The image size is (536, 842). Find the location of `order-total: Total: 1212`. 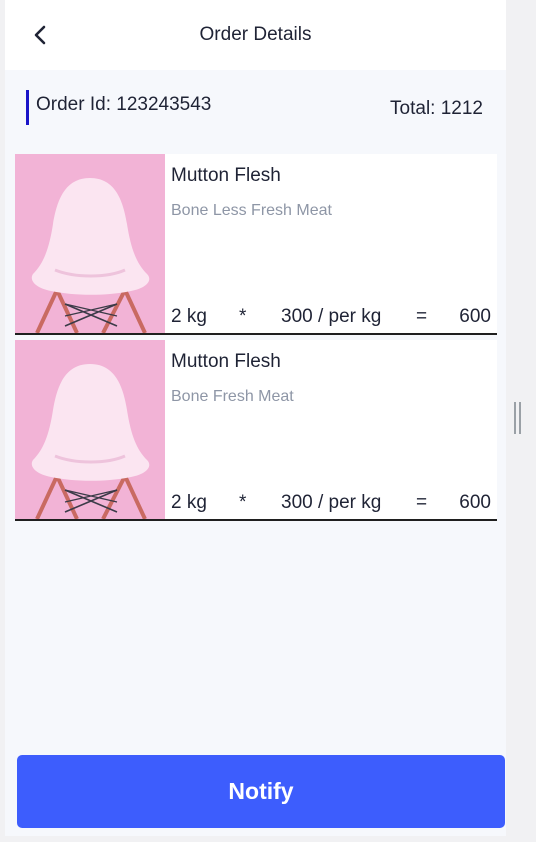

order-total: Total: 1212 is located at coordinates (436, 108).